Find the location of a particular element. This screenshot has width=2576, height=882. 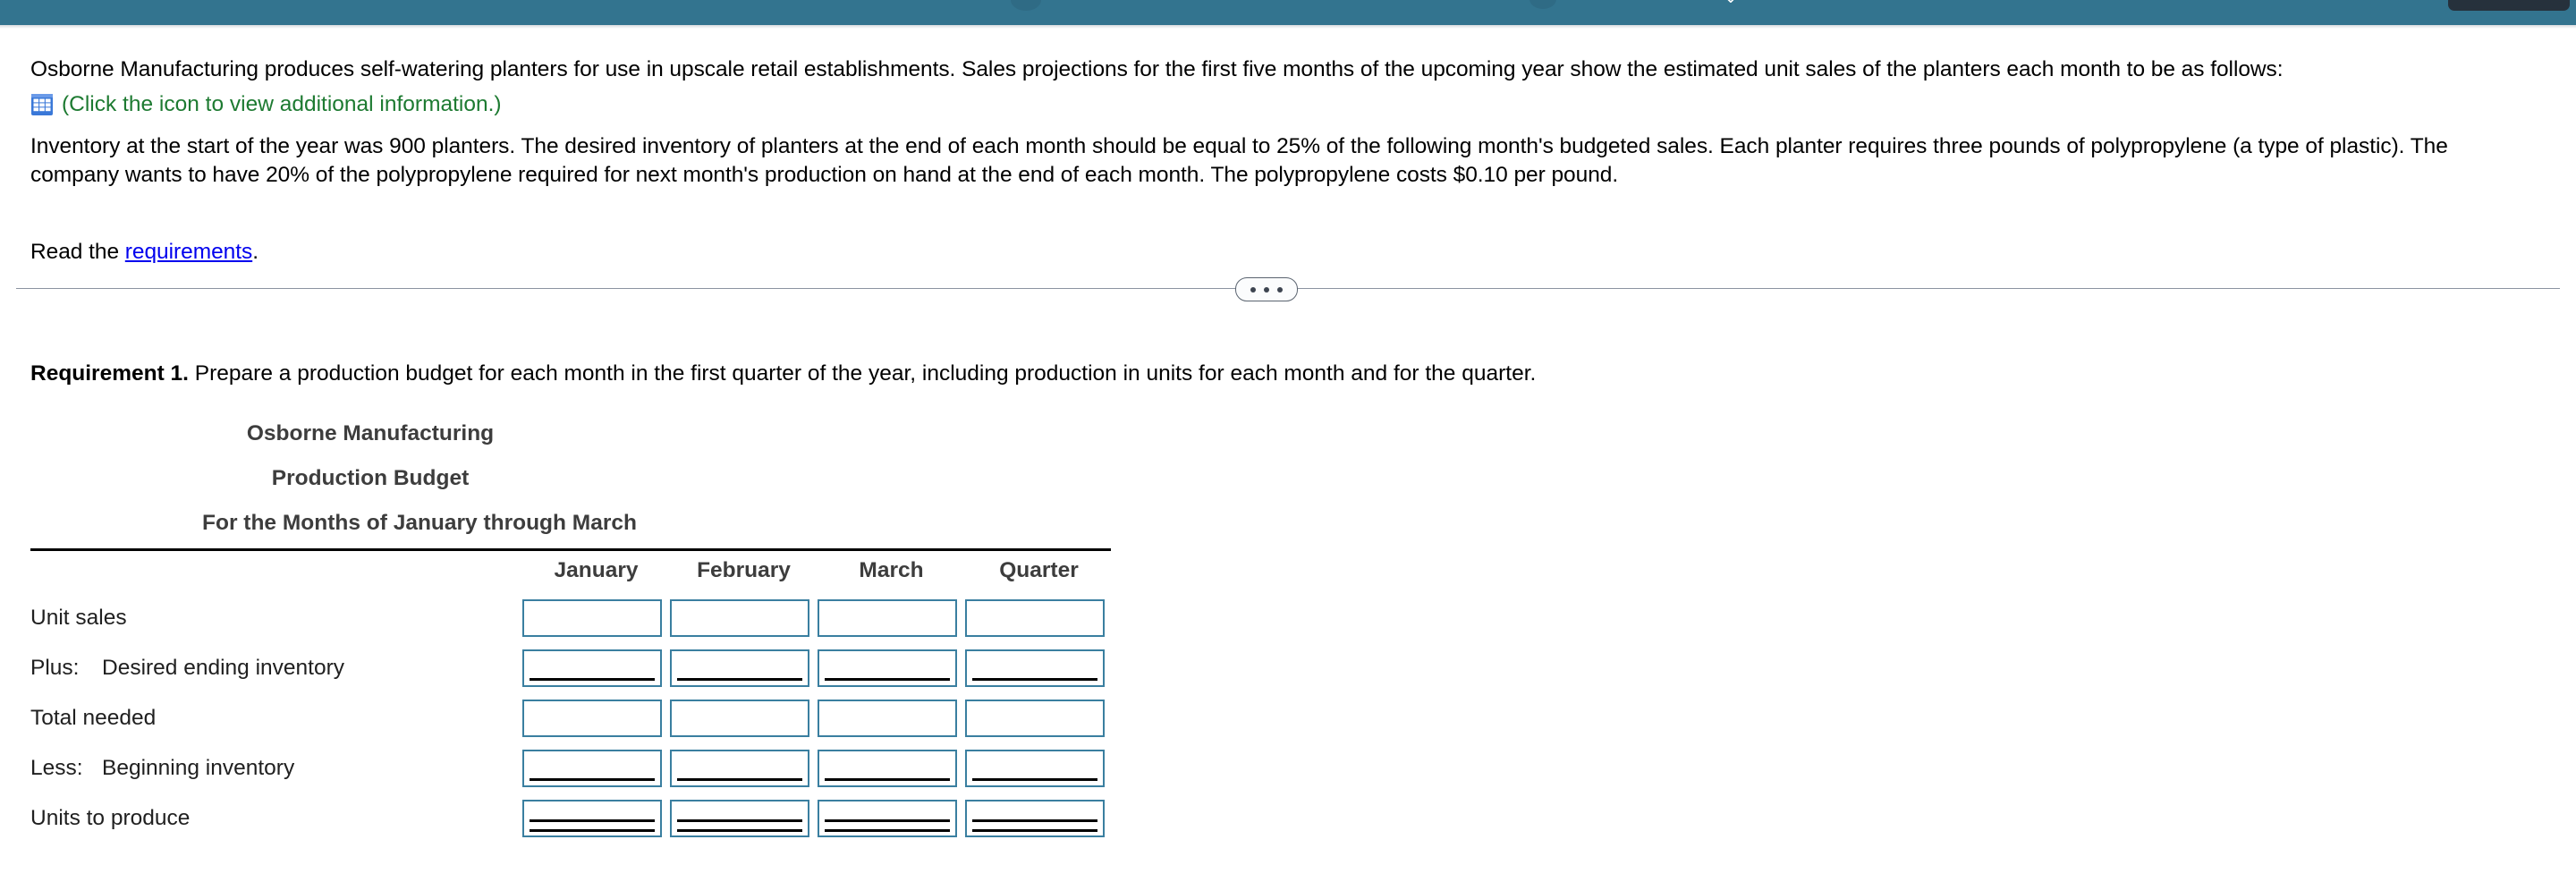

requirement-label: Requirement 1. is located at coordinates (109, 373).